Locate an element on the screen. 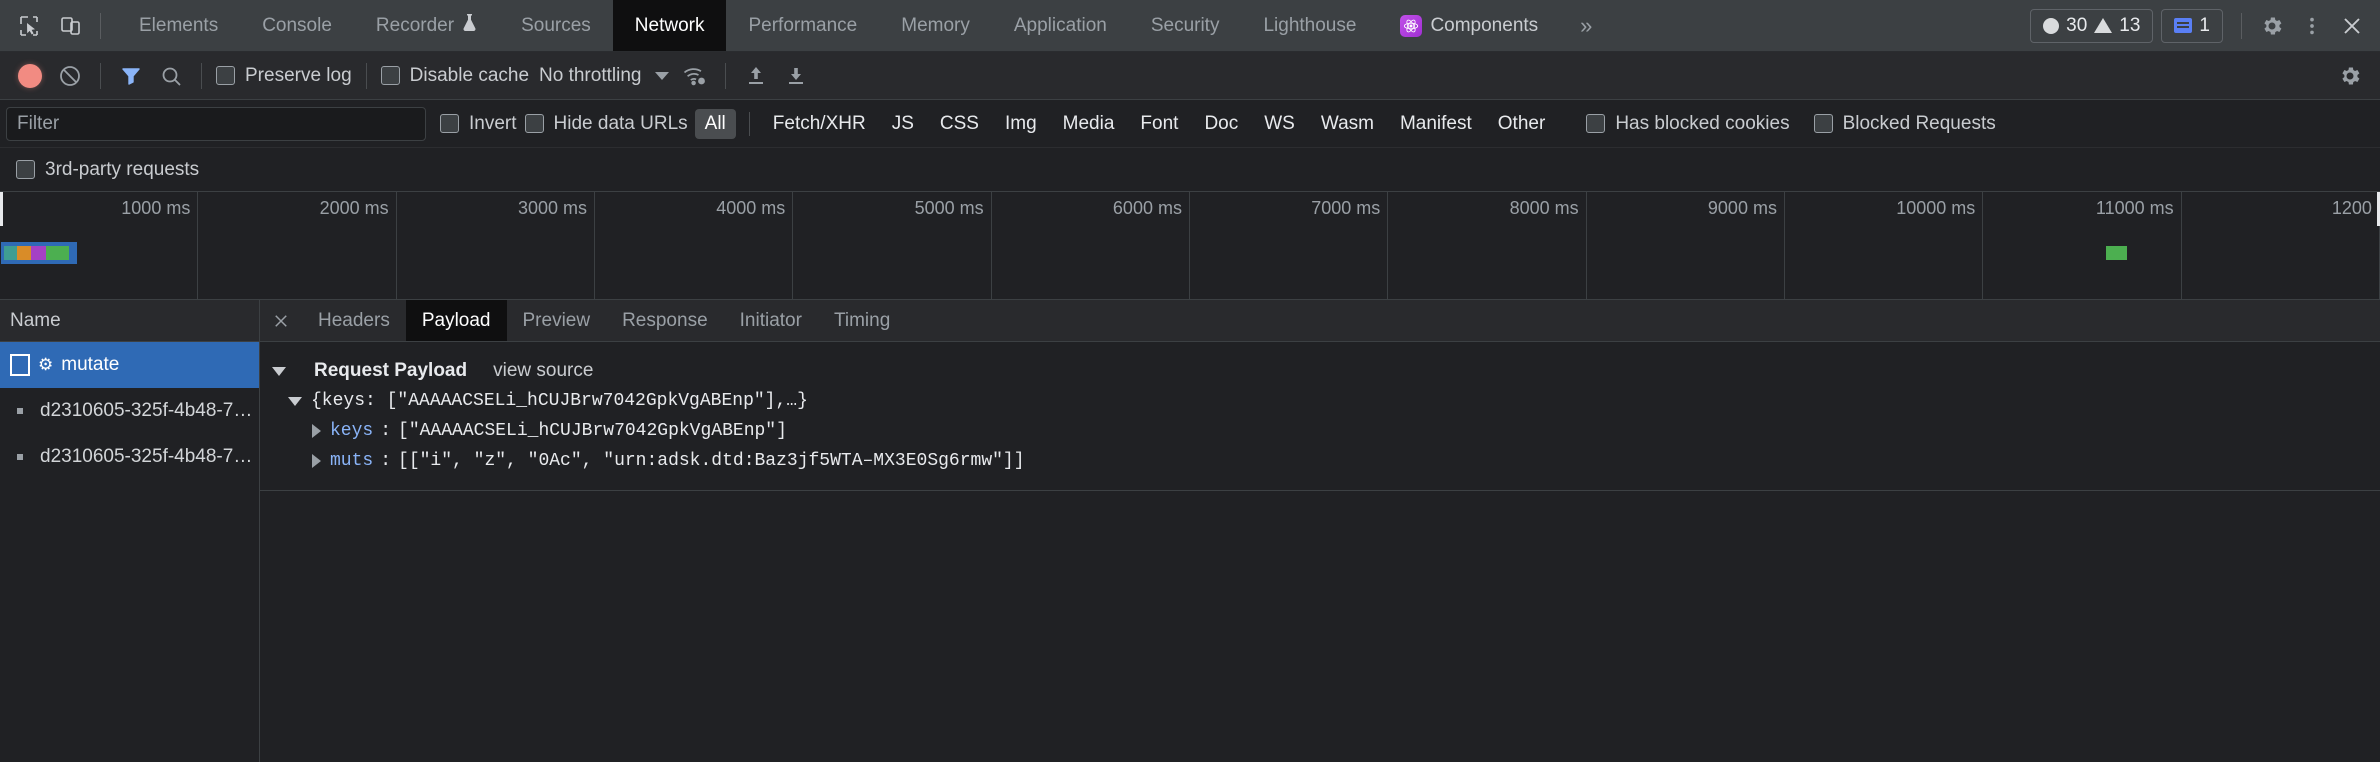  issues-counter: 30 13 is located at coordinates (2092, 25).